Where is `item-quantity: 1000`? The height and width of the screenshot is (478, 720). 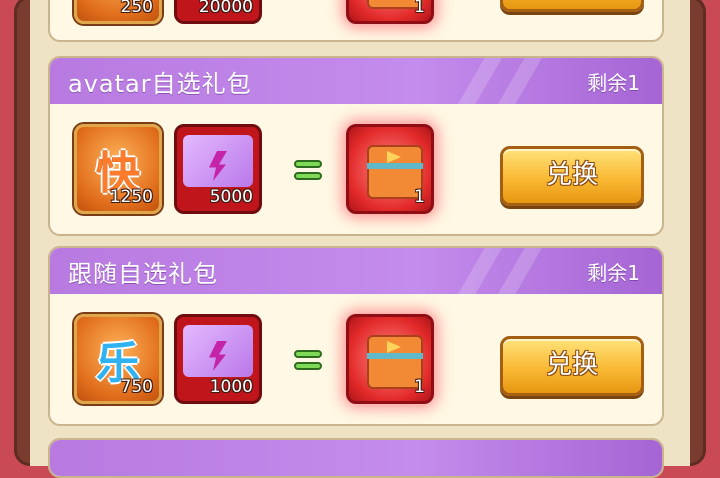
item-quantity: 1000 is located at coordinates (231, 387).